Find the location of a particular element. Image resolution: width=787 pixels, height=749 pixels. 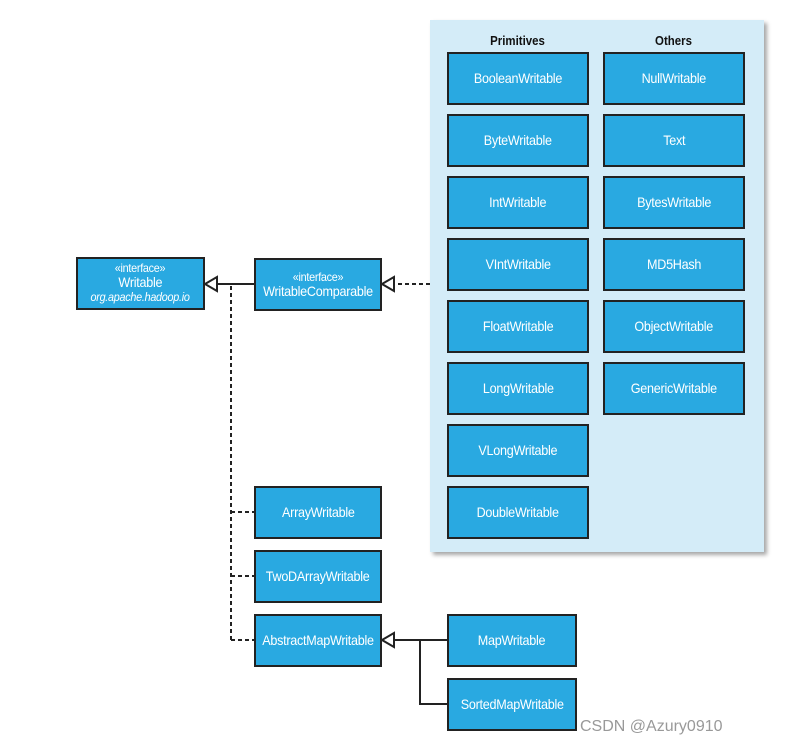

class-name: MapWritable is located at coordinates (512, 640).